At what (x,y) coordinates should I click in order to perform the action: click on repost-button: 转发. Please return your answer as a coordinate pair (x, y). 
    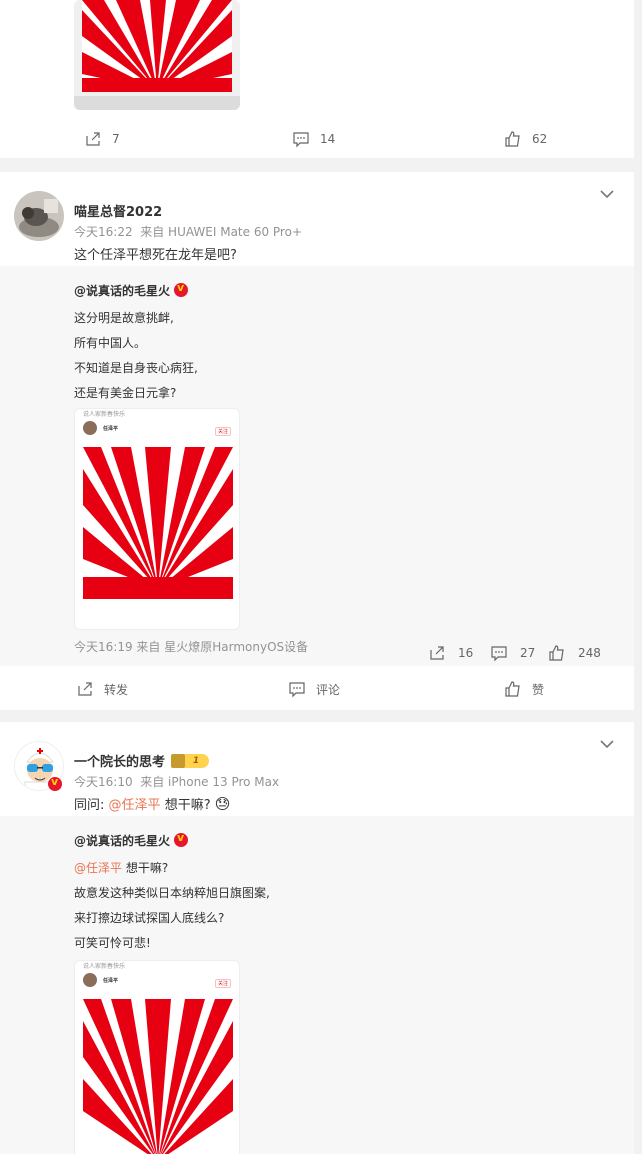
    Looking at the image, I should click on (102, 689).